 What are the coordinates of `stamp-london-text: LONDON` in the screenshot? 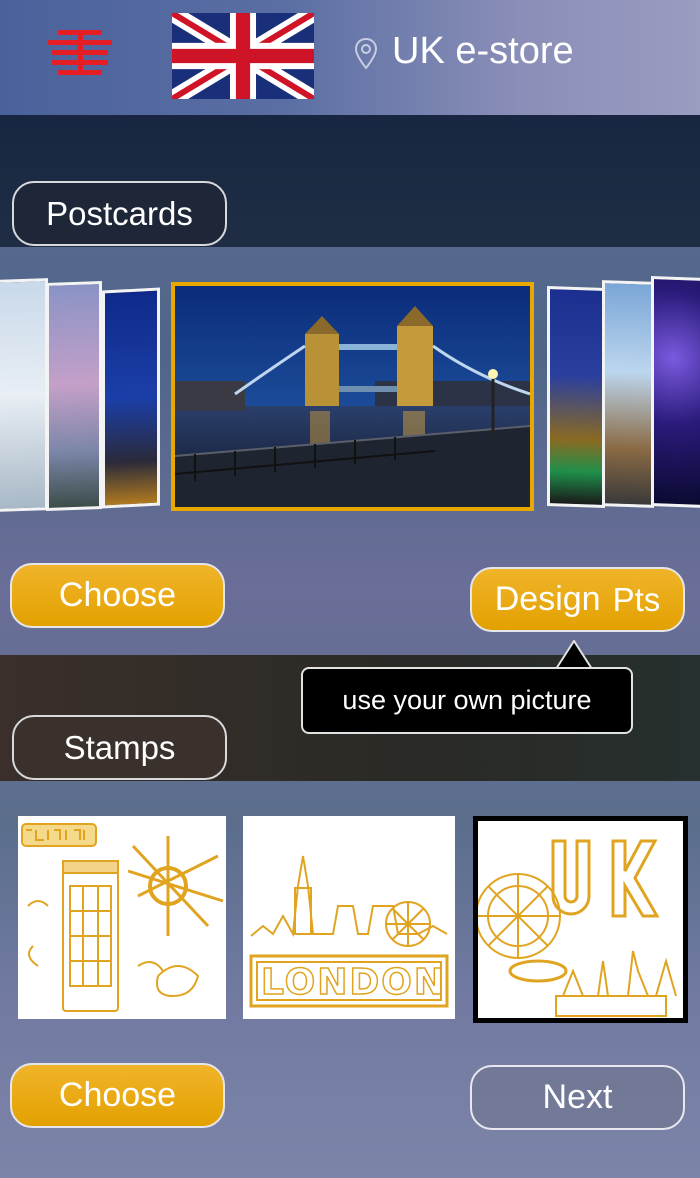 It's located at (353, 982).